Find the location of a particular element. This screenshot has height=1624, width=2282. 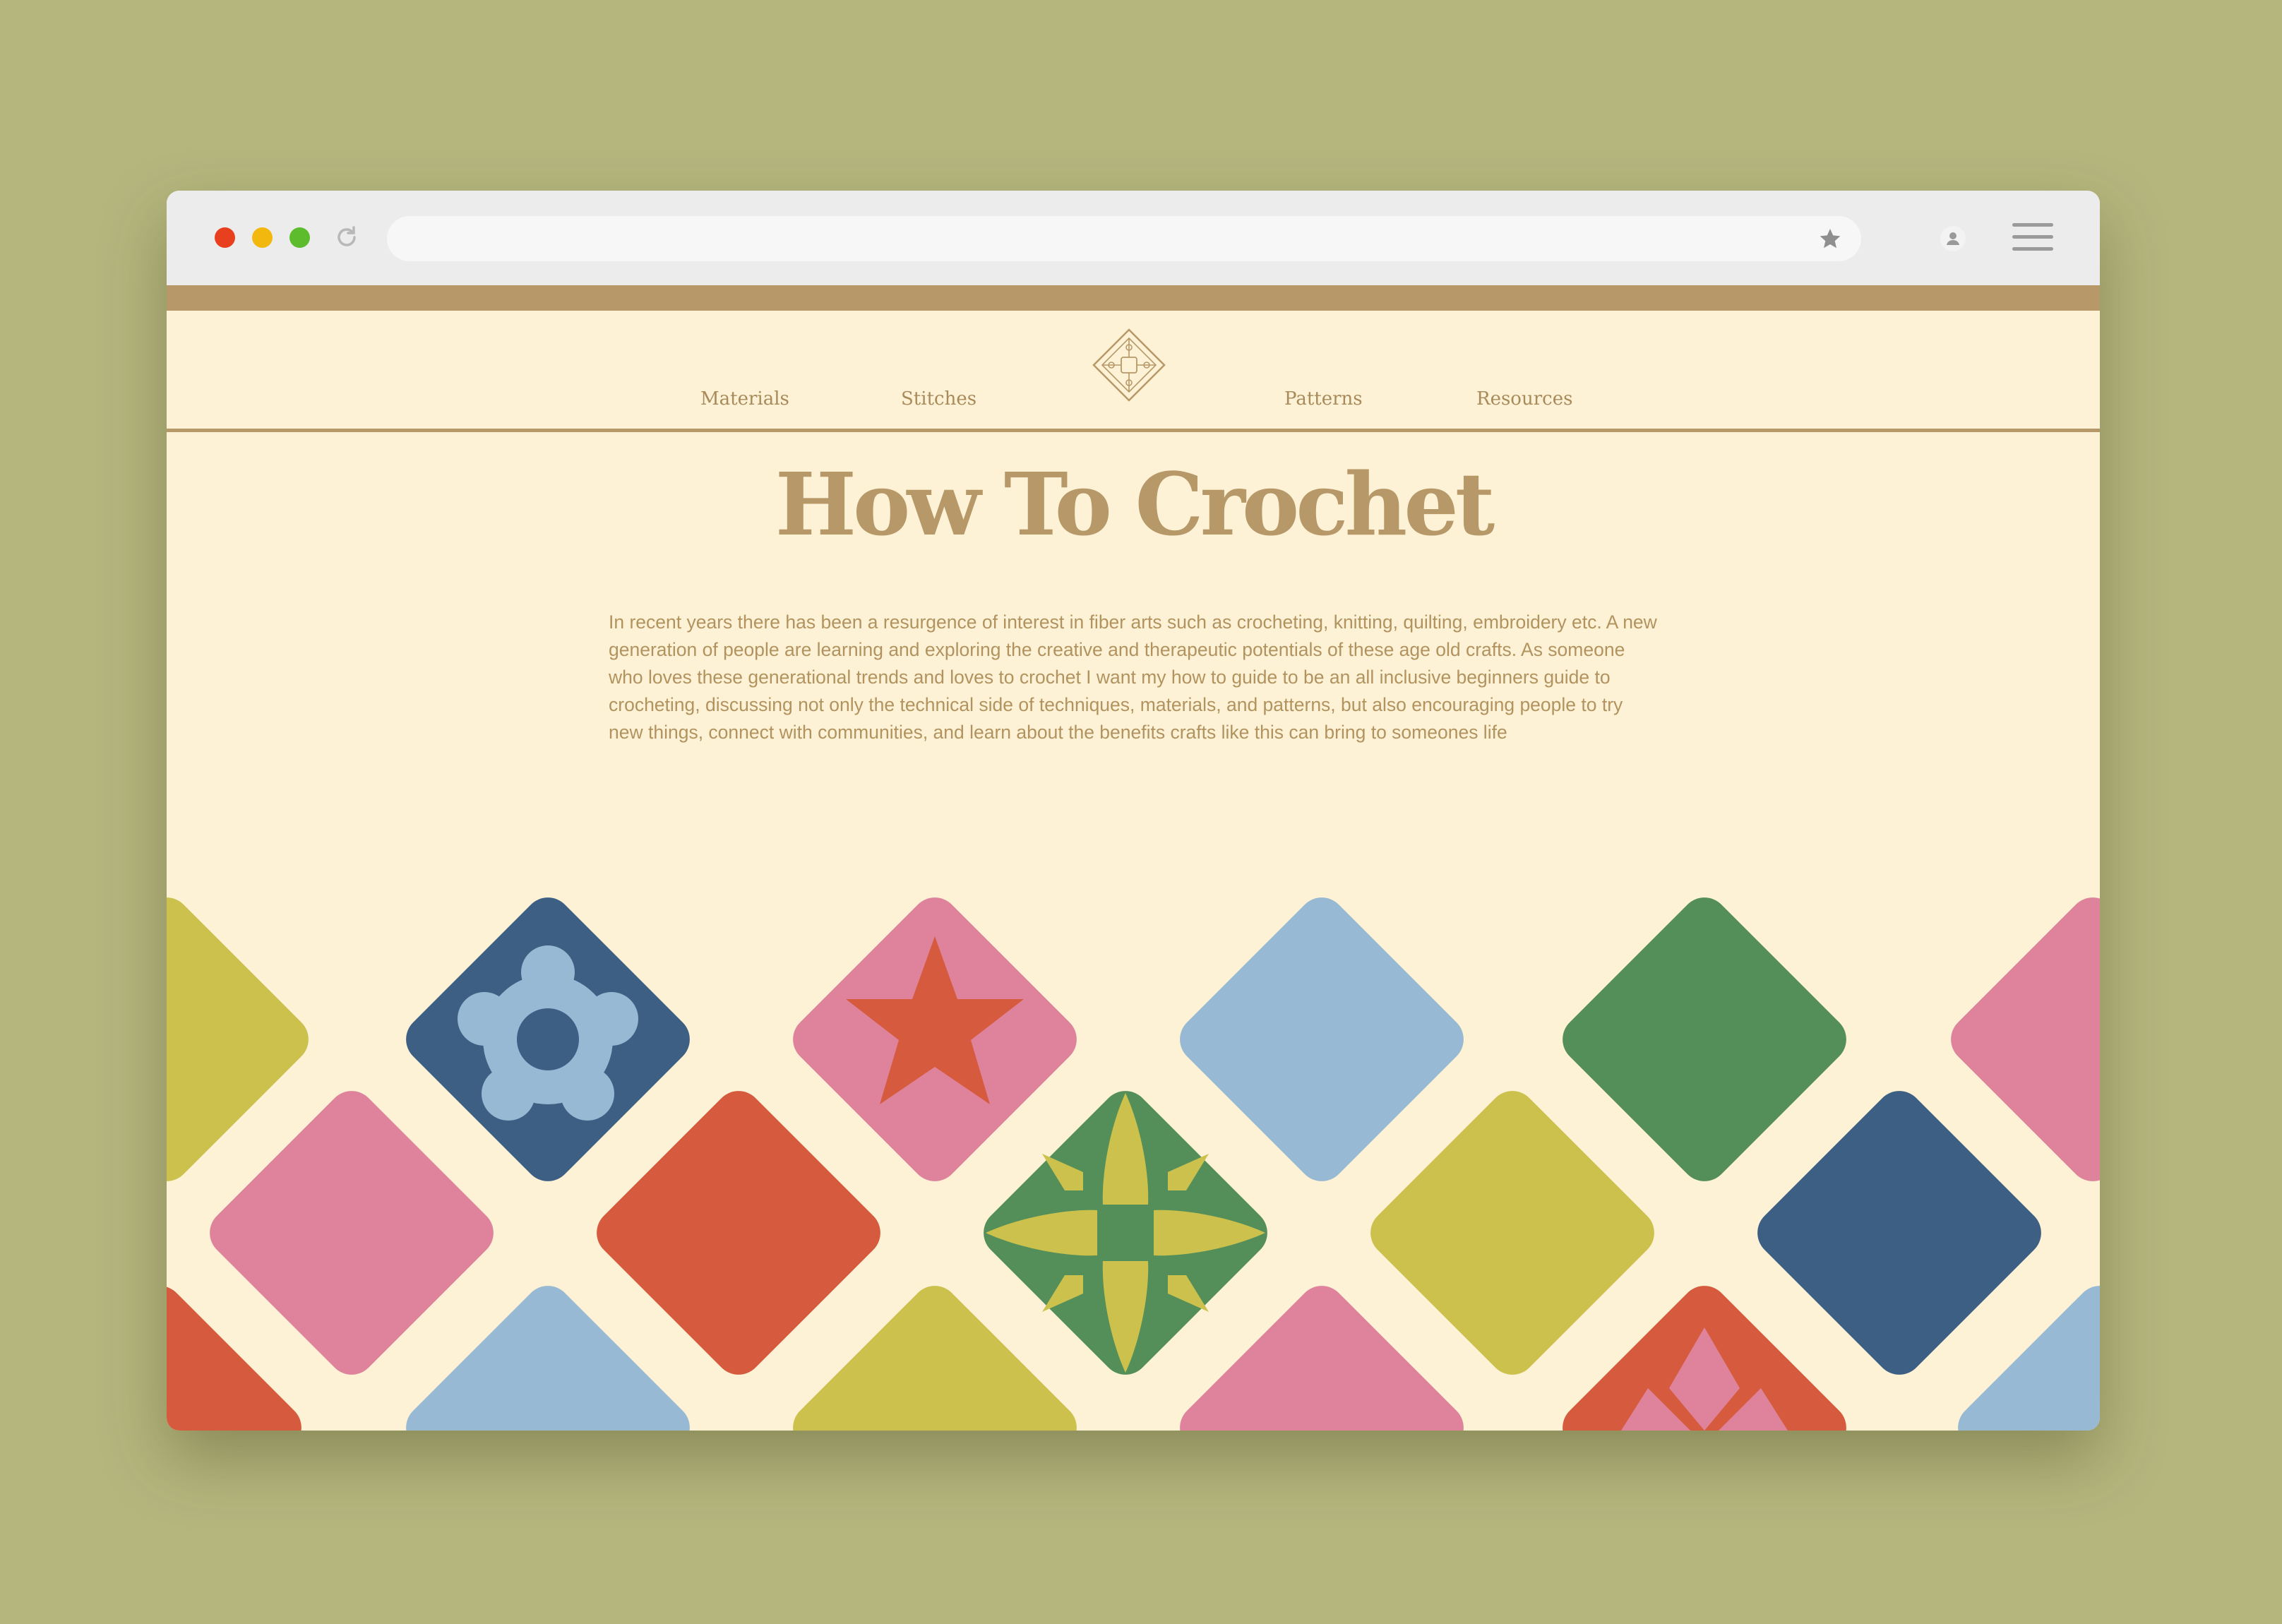

crochet-logo-icon is located at coordinates (1129, 365).